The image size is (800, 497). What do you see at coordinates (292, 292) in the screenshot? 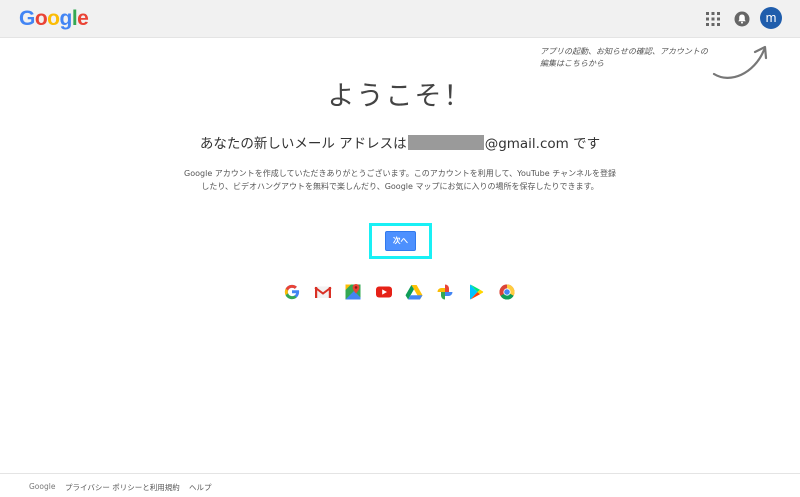
I see `google-g-icon` at bounding box center [292, 292].